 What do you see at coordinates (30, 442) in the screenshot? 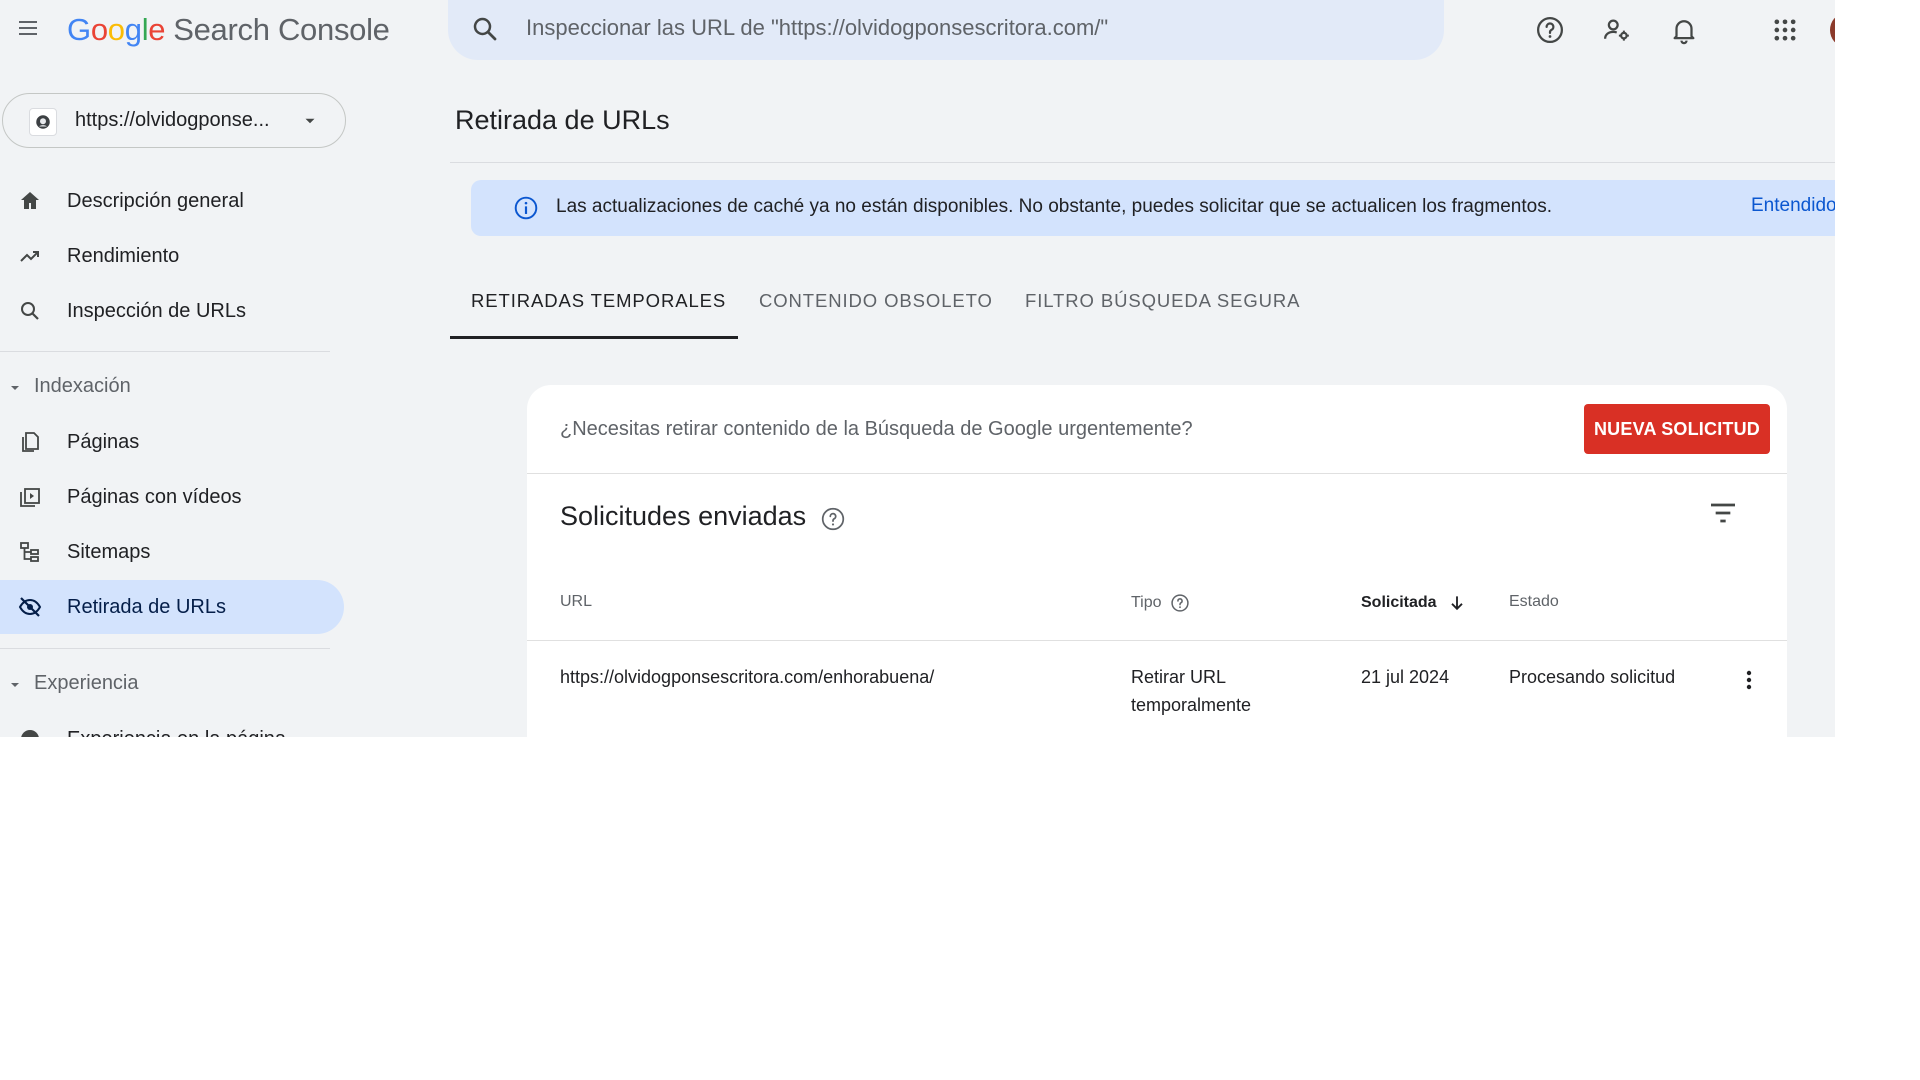
I see `pages-icon` at bounding box center [30, 442].